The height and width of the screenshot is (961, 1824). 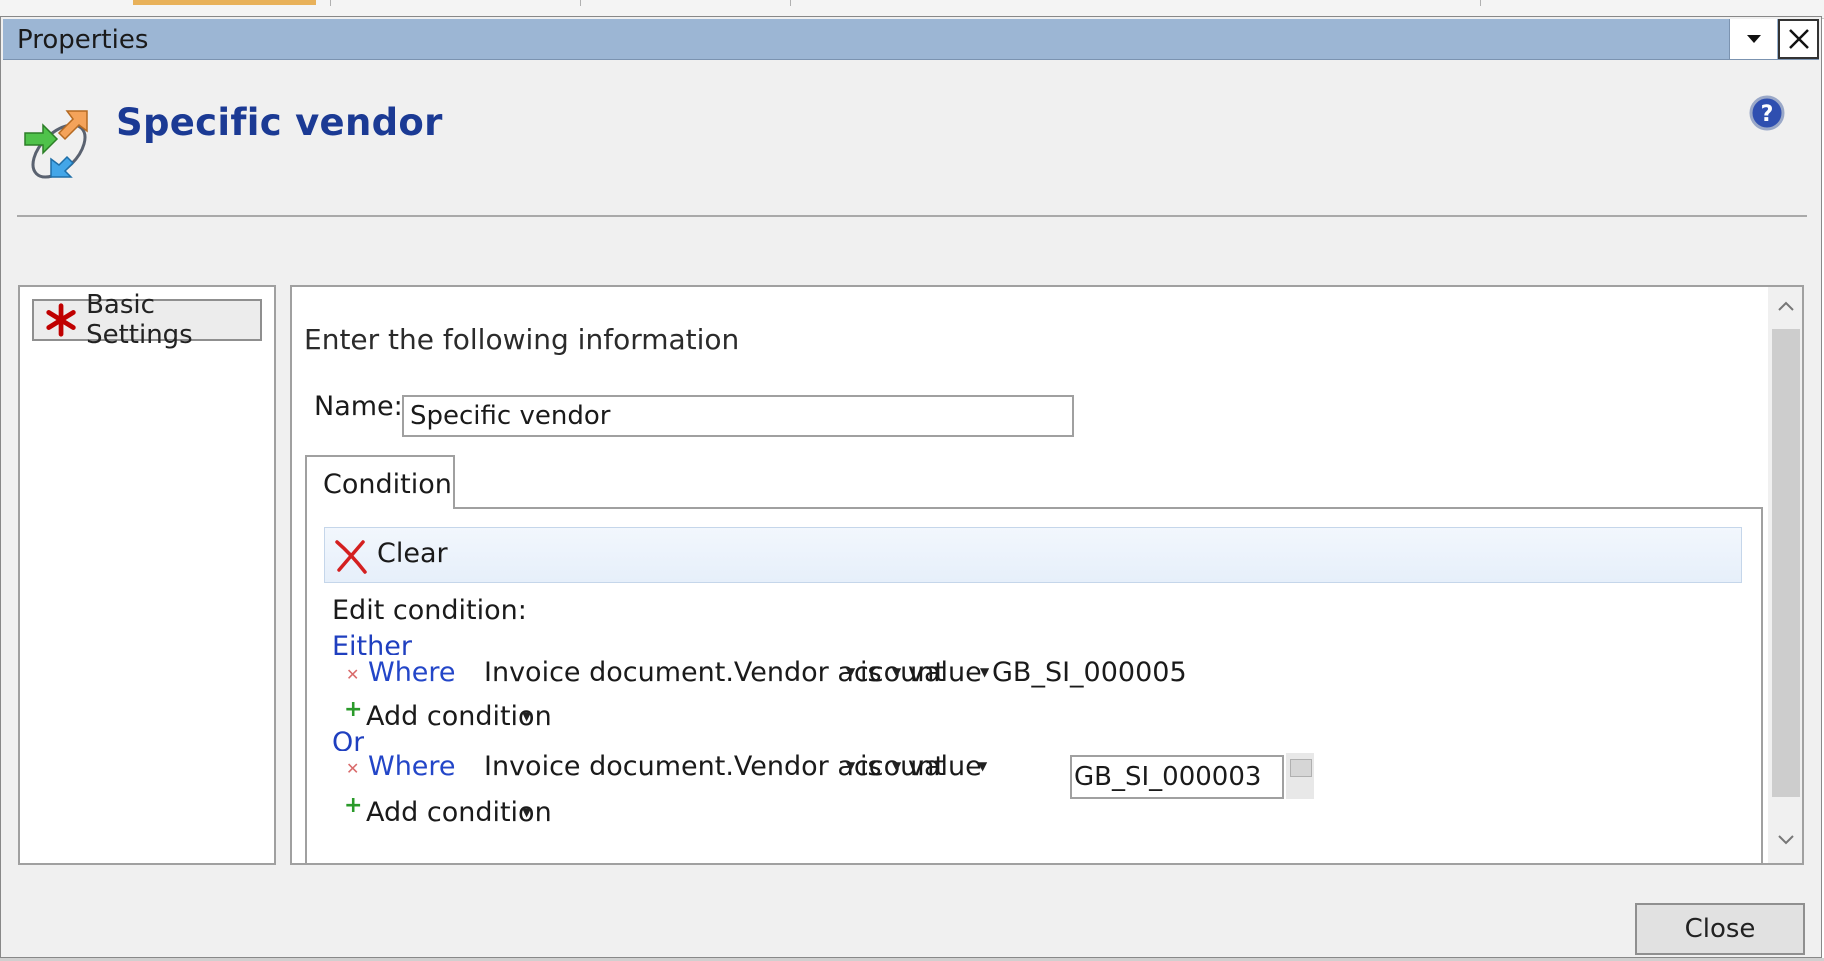 I want to click on tab-label: Condition, so click(x=387, y=484).